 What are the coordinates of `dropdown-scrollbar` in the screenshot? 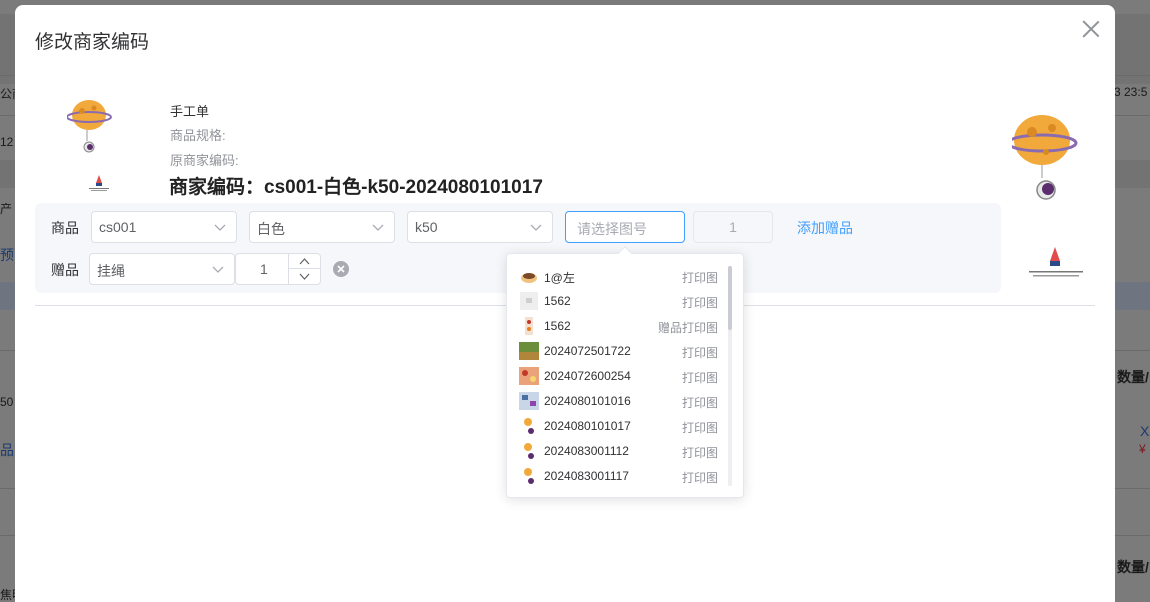 It's located at (730, 376).